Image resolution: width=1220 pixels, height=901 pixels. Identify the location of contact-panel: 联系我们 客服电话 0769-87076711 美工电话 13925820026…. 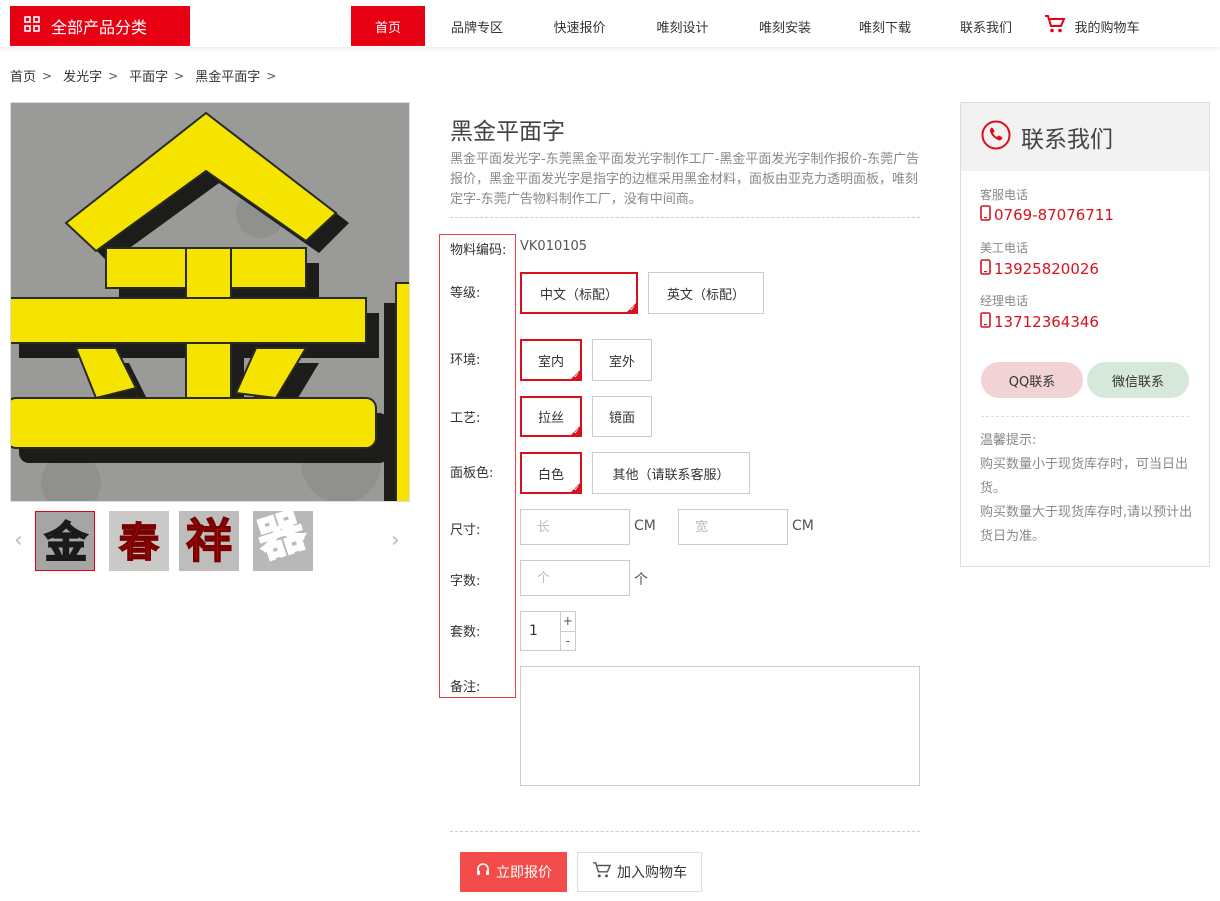
(1085, 334).